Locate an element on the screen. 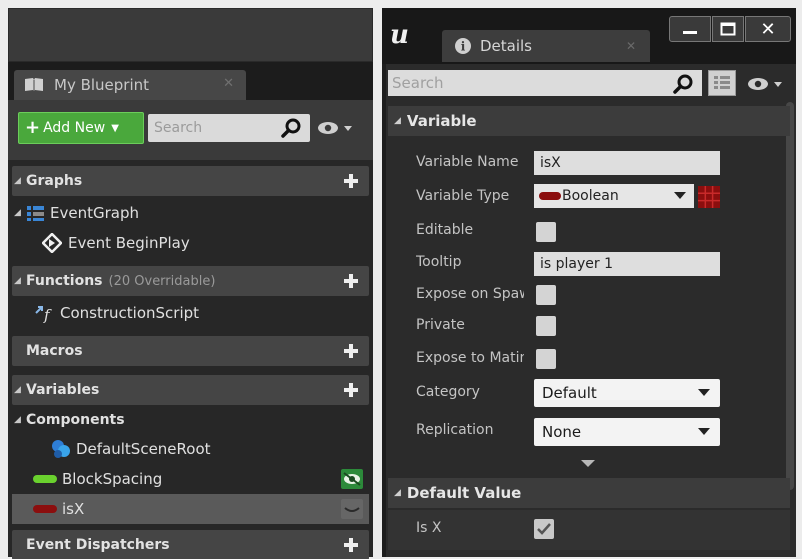 The image size is (802, 559). prop-expose-on-spawn-label: Expose on Spawn is located at coordinates (470, 294).